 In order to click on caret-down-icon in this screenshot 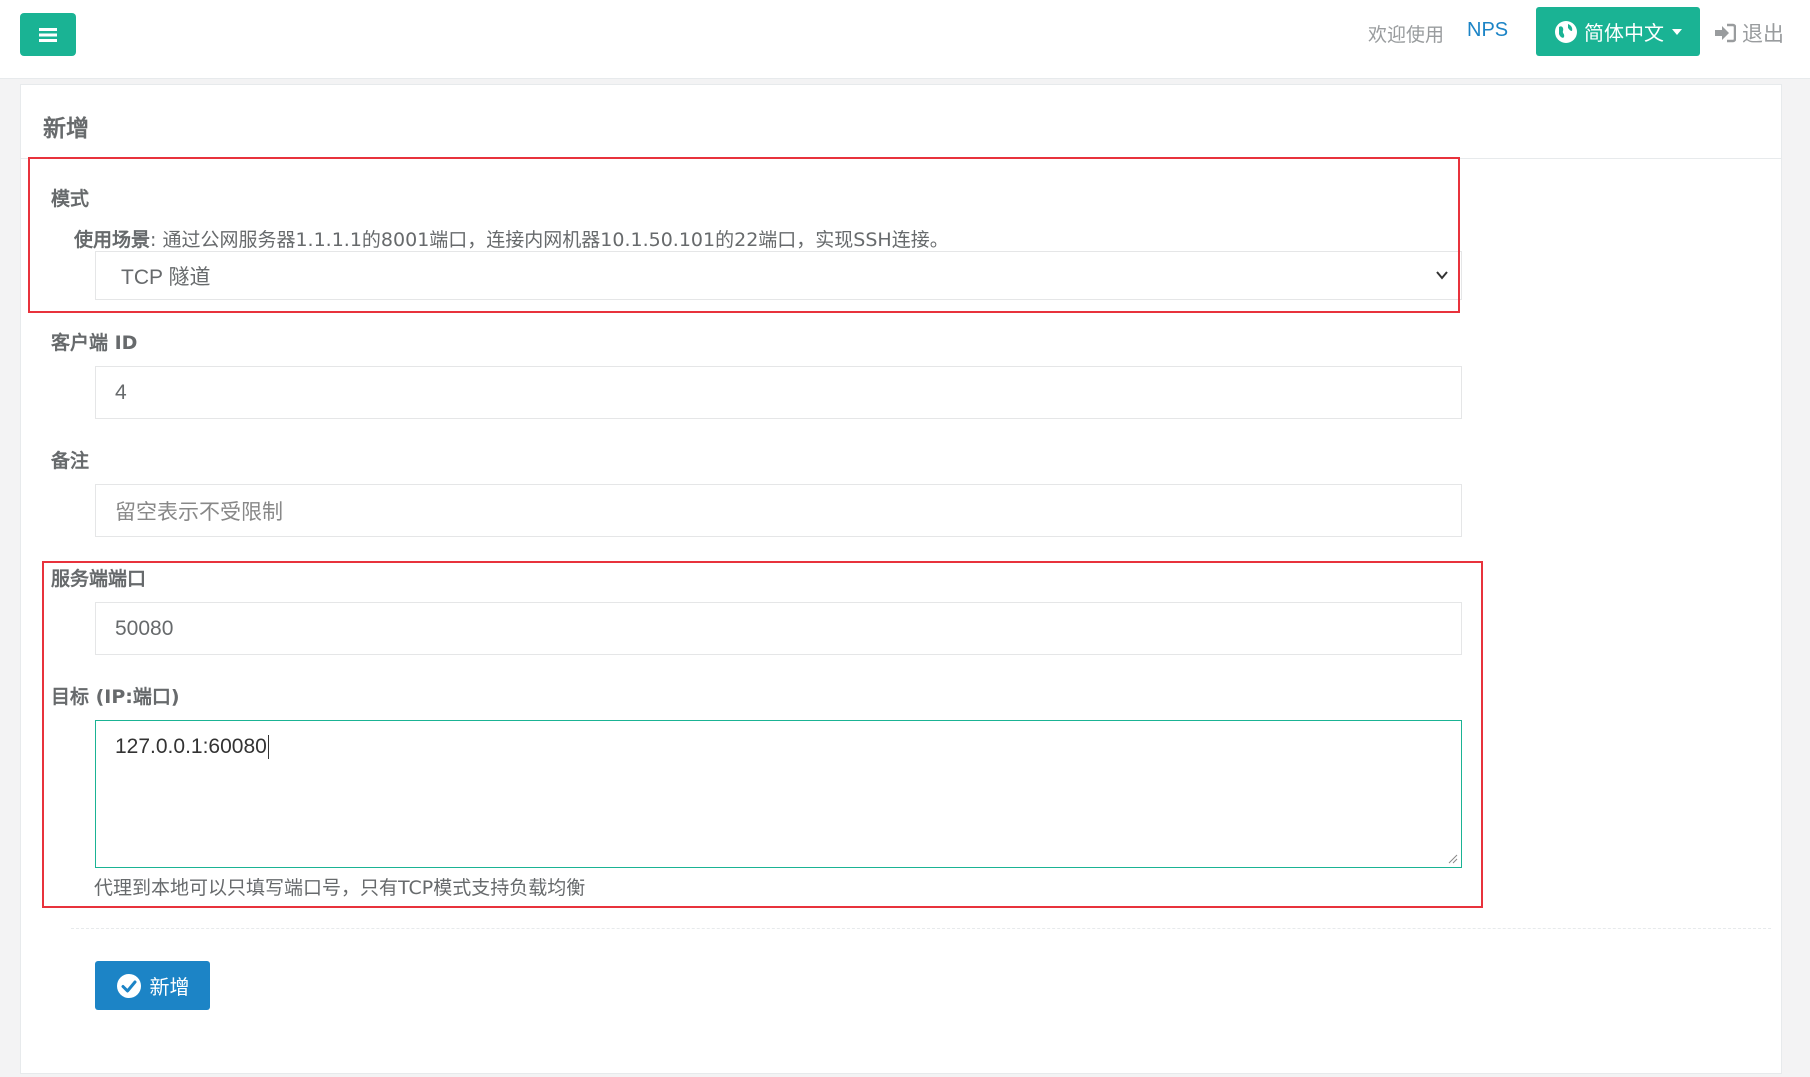, I will do `click(1677, 31)`.